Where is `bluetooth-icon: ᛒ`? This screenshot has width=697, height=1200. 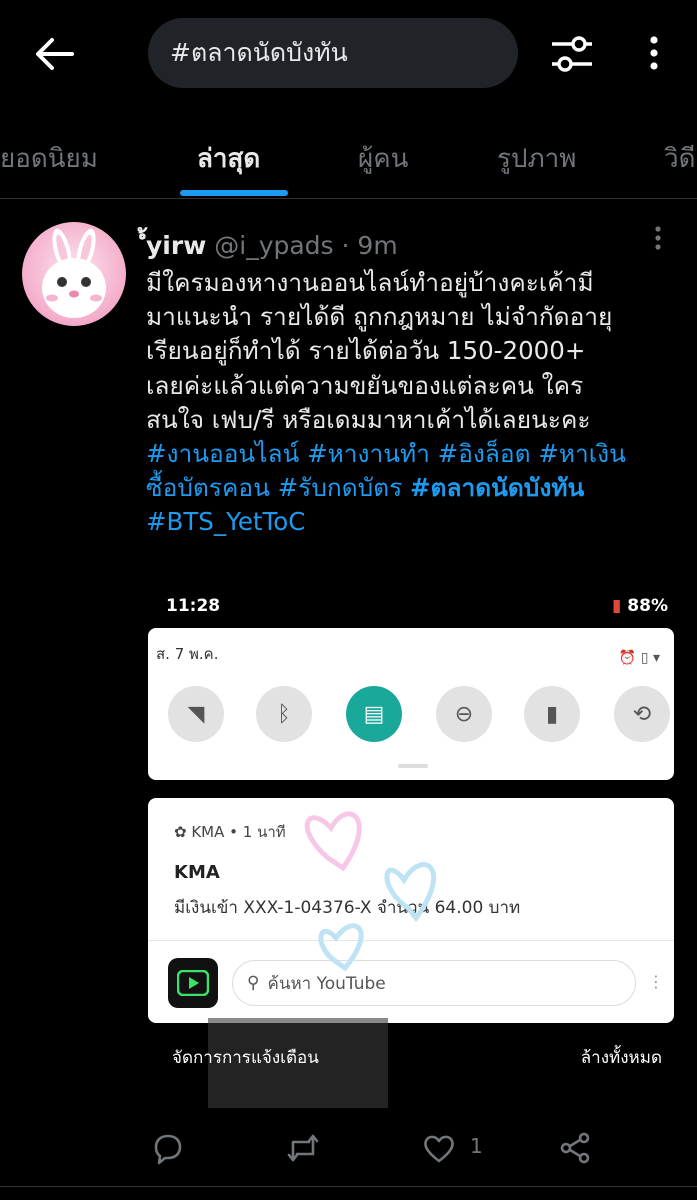 bluetooth-icon: ᛒ is located at coordinates (284, 714).